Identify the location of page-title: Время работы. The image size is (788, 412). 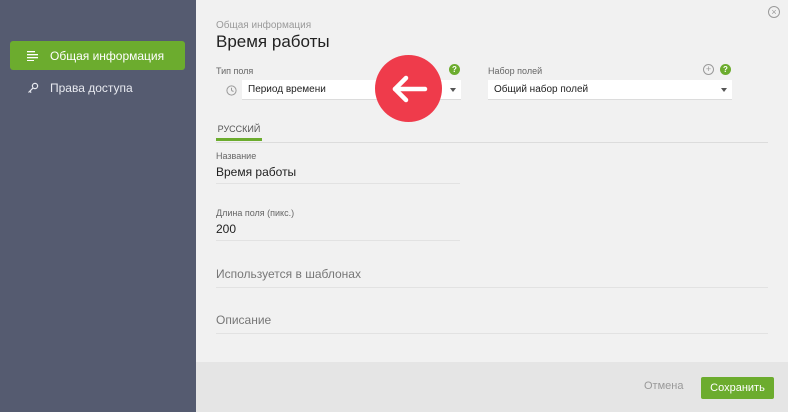
(273, 41).